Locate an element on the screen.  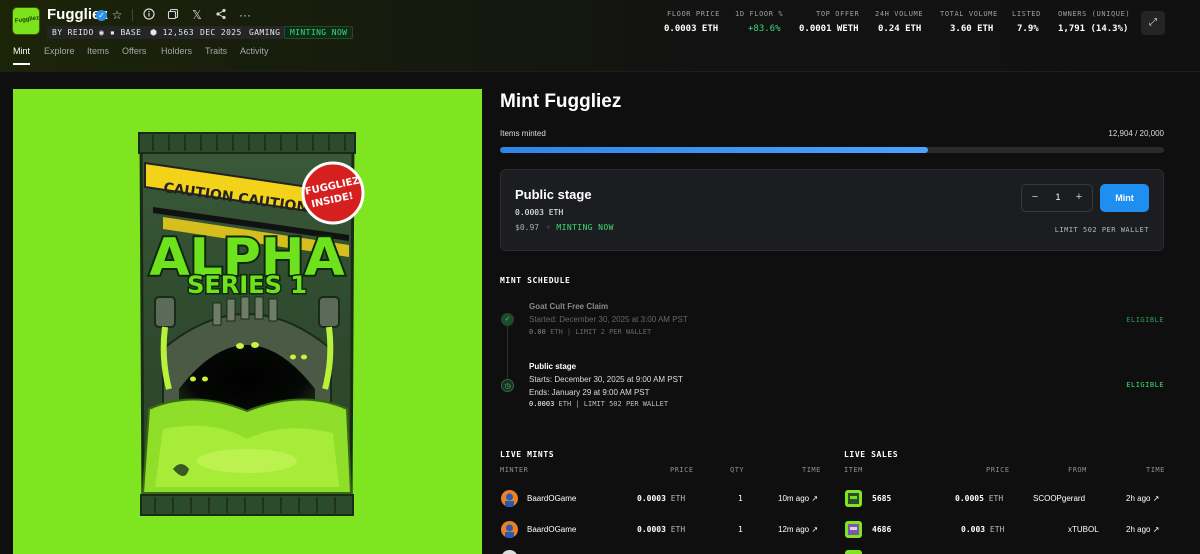
stat-label-listed: LISTED is located at coordinates (1026, 14).